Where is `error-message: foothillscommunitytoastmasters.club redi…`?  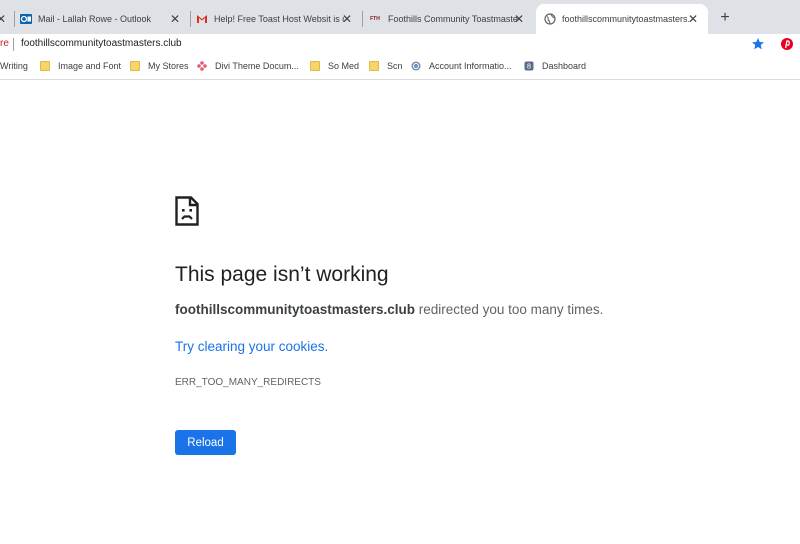
error-message: foothillscommunitytoastmasters.club redi… is located at coordinates (389, 309).